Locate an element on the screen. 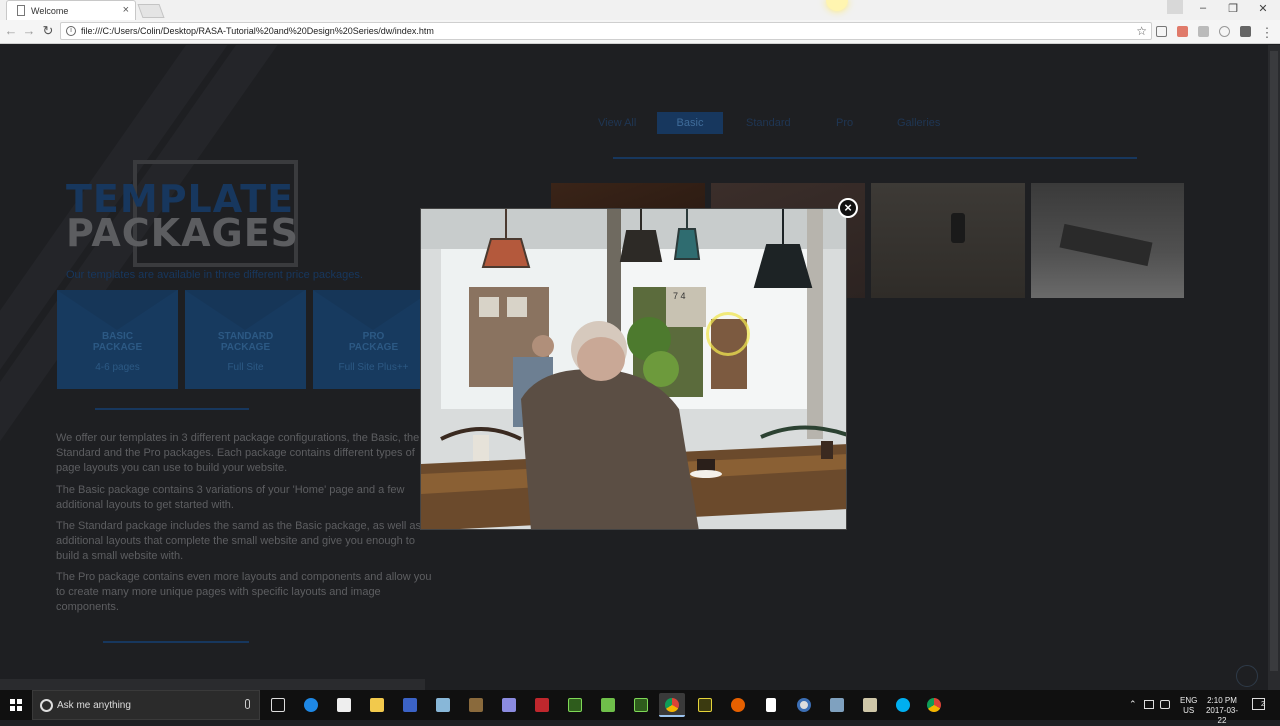  page-scrollbar is located at coordinates (1274, 367).